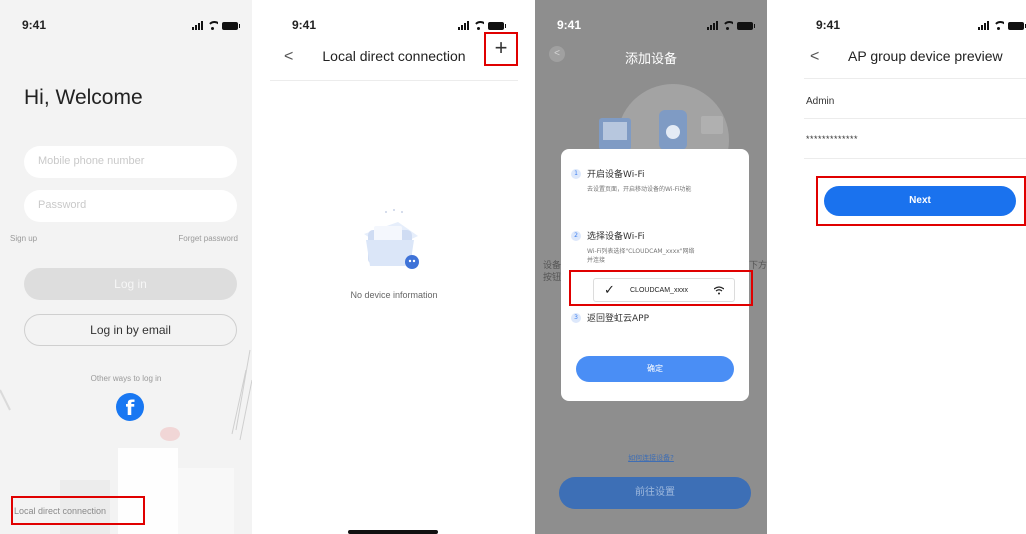 This screenshot has height=534, width=1026. What do you see at coordinates (60, 511) in the screenshot?
I see `local-direct-connection-link: Local direct connection` at bounding box center [60, 511].